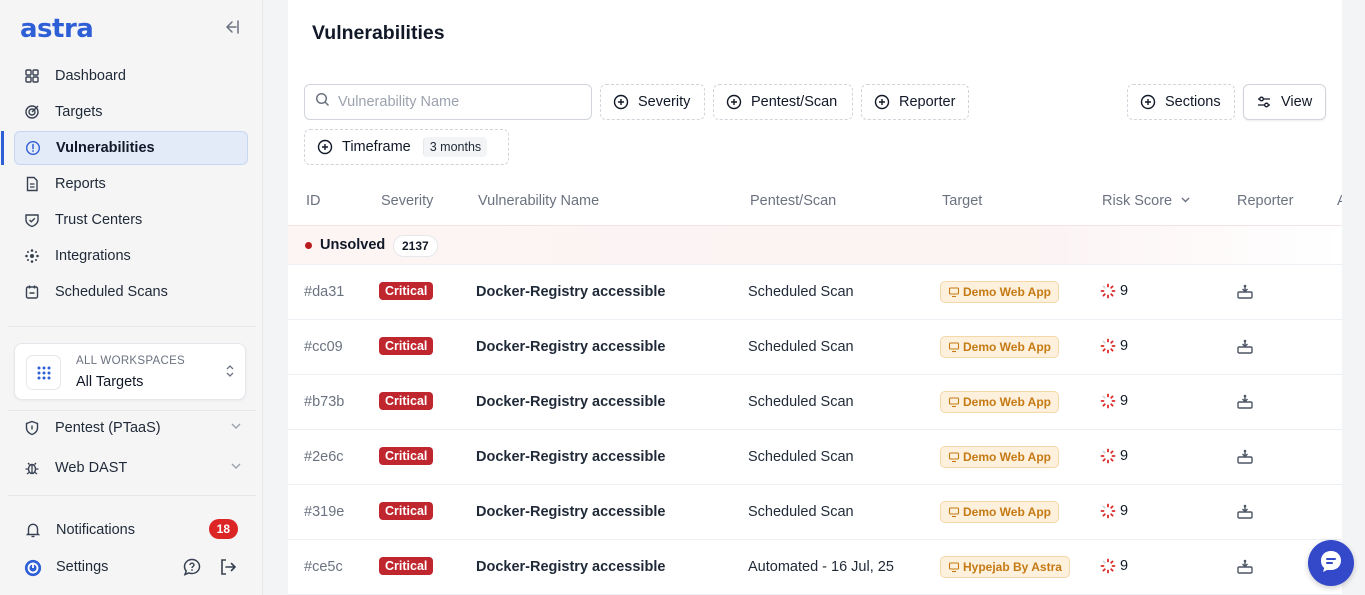 The height and width of the screenshot is (595, 1365). Describe the element at coordinates (1007, 402) in the screenshot. I see `target-label: Demo Web App` at that location.